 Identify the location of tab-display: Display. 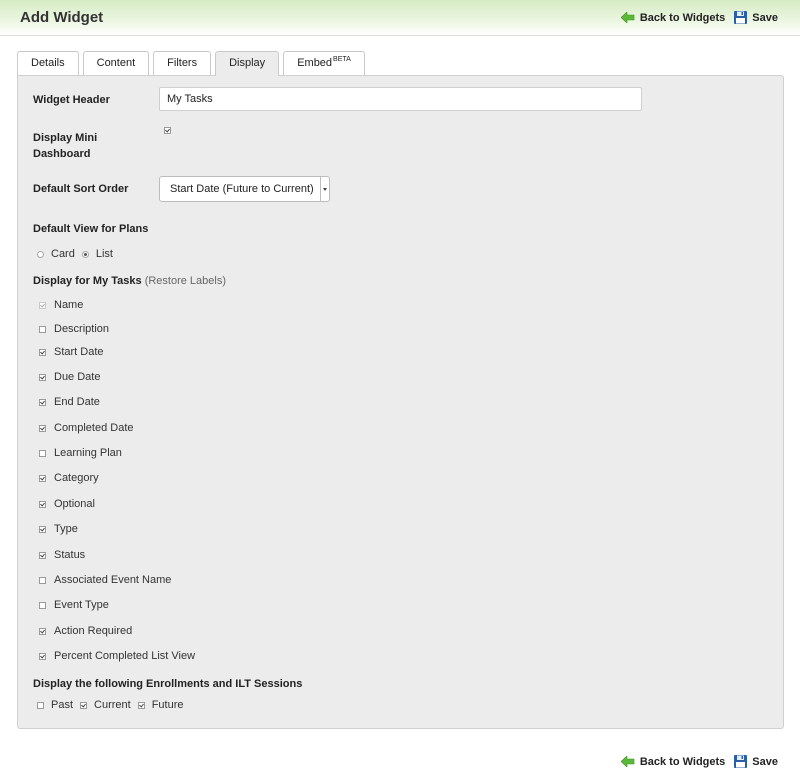
(247, 63).